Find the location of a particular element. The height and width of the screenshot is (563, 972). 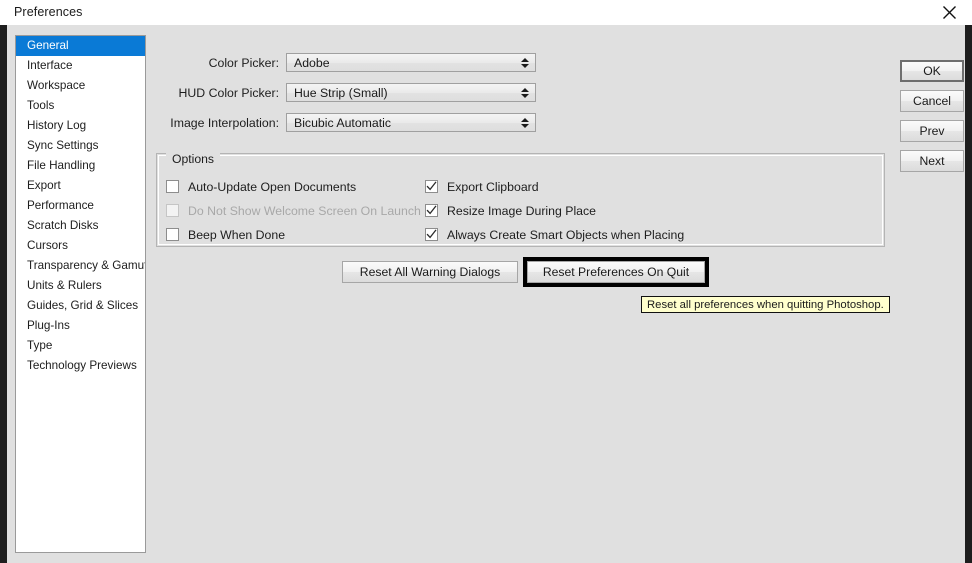

color-picker-dropdown: Adobe is located at coordinates (411, 62).